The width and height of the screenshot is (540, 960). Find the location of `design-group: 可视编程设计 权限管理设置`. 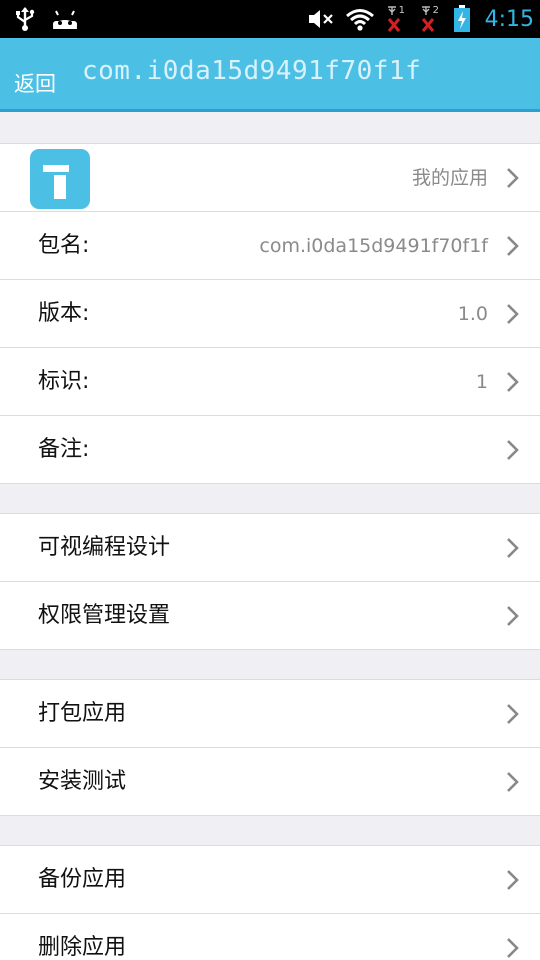

design-group: 可视编程设计 权限管理设置 is located at coordinates (270, 581).